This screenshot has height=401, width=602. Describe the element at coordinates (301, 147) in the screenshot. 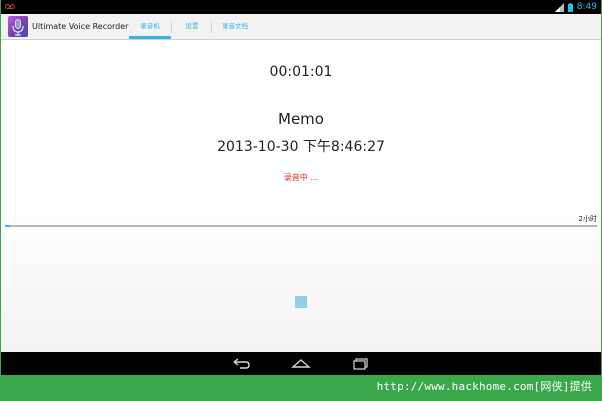

I see `memo-datetime: 2013-10-30 下午8:46:27` at that location.